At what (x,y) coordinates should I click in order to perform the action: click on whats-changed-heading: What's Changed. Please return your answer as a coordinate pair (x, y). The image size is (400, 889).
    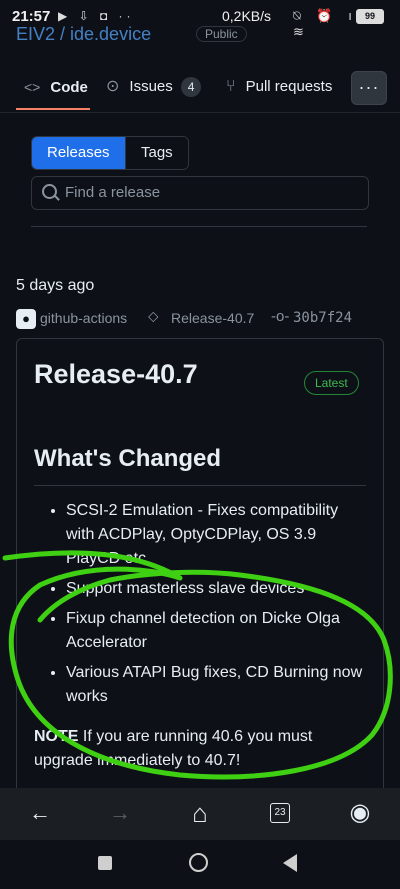
    Looking at the image, I should click on (128, 458).